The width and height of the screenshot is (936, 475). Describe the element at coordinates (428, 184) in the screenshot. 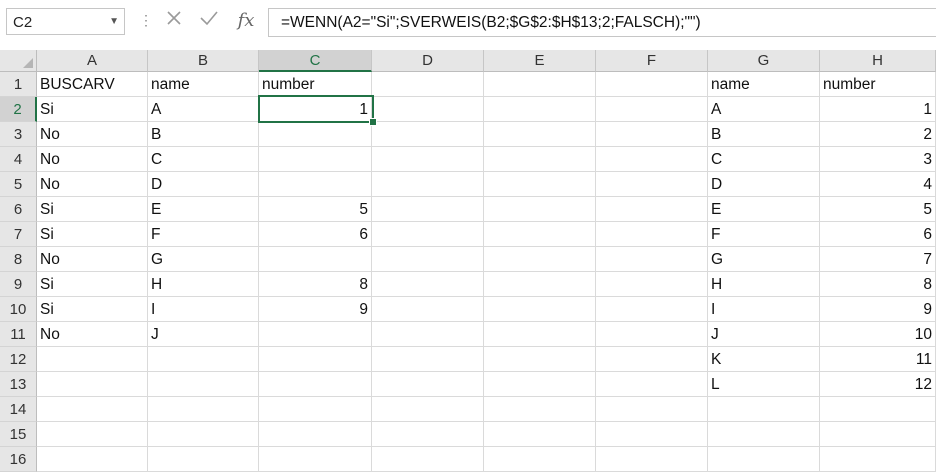

I see `cell-d5` at that location.